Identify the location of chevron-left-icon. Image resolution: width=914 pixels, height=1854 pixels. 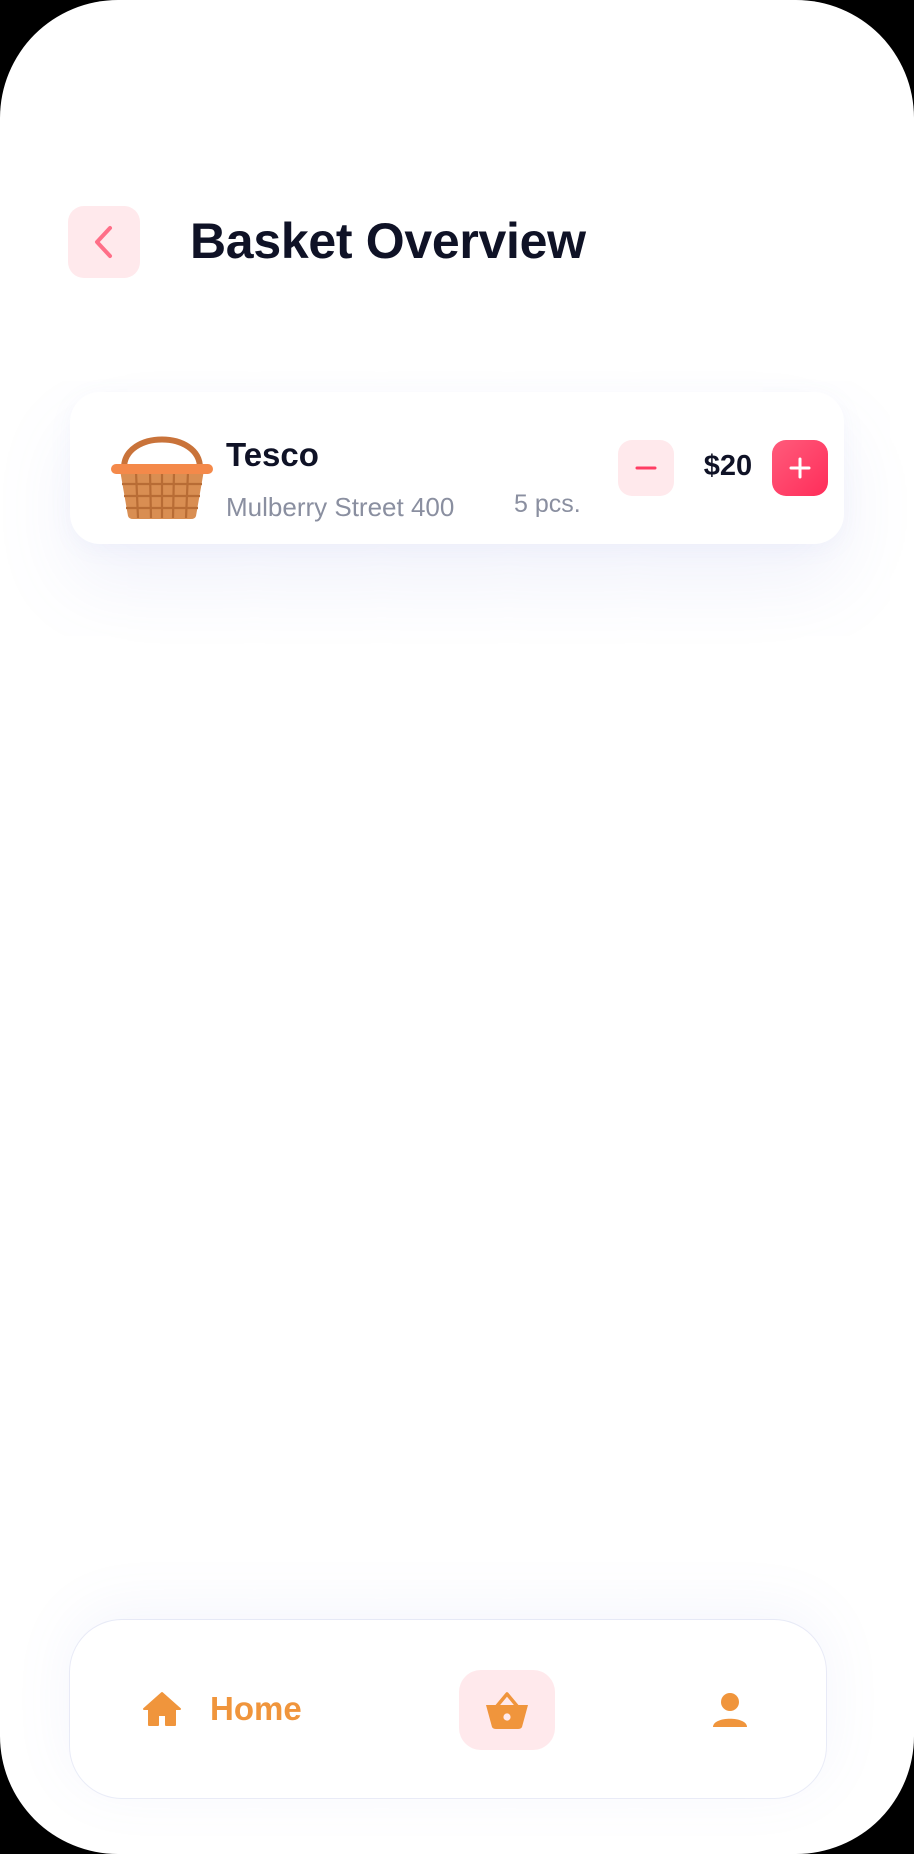
(103, 242).